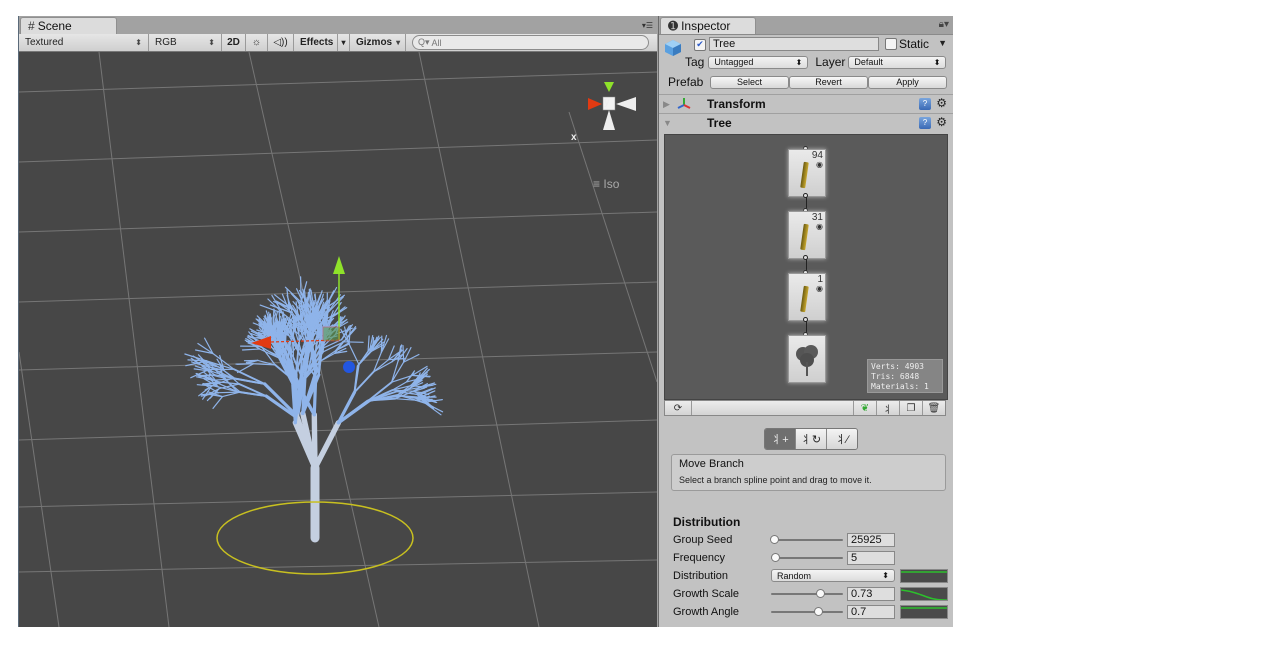  Describe the element at coordinates (806, 539) in the screenshot. I see `group-seed-slider` at that location.